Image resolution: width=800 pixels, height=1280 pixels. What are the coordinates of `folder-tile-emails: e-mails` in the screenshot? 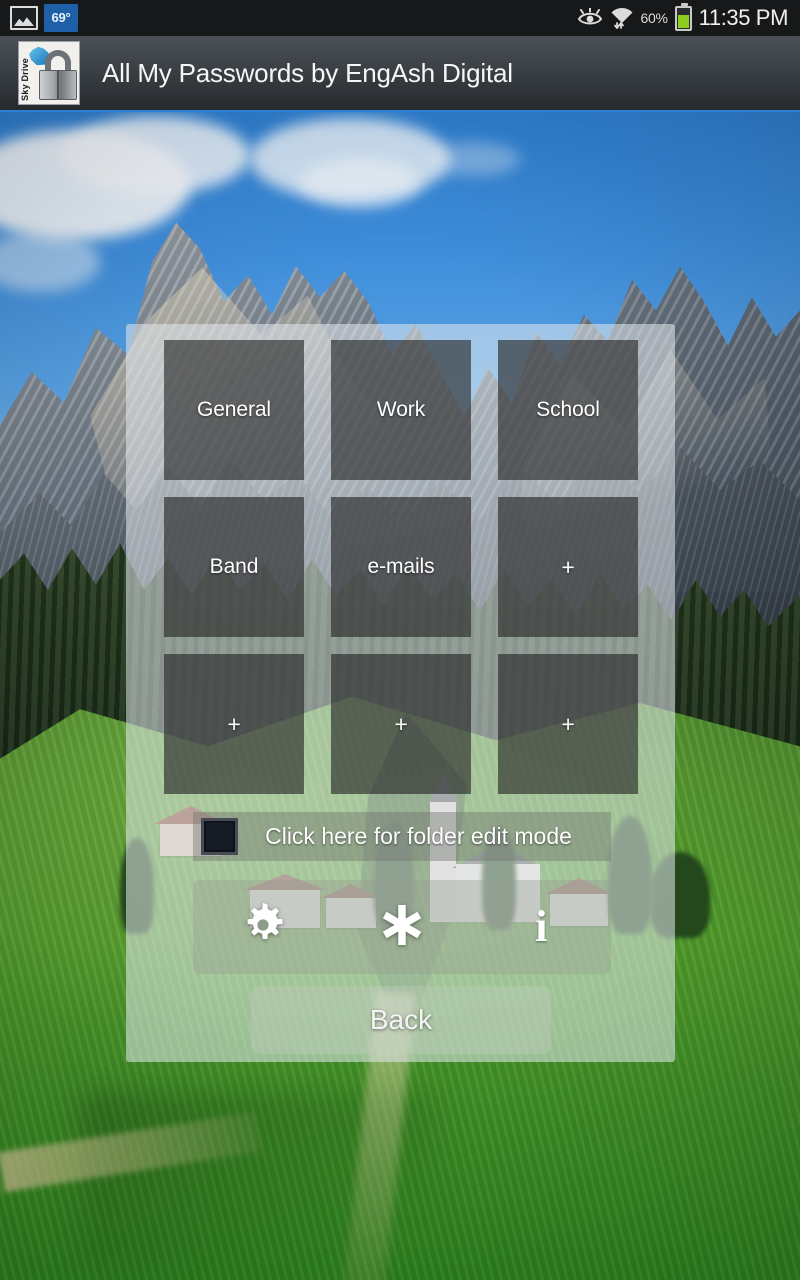 It's located at (401, 567).